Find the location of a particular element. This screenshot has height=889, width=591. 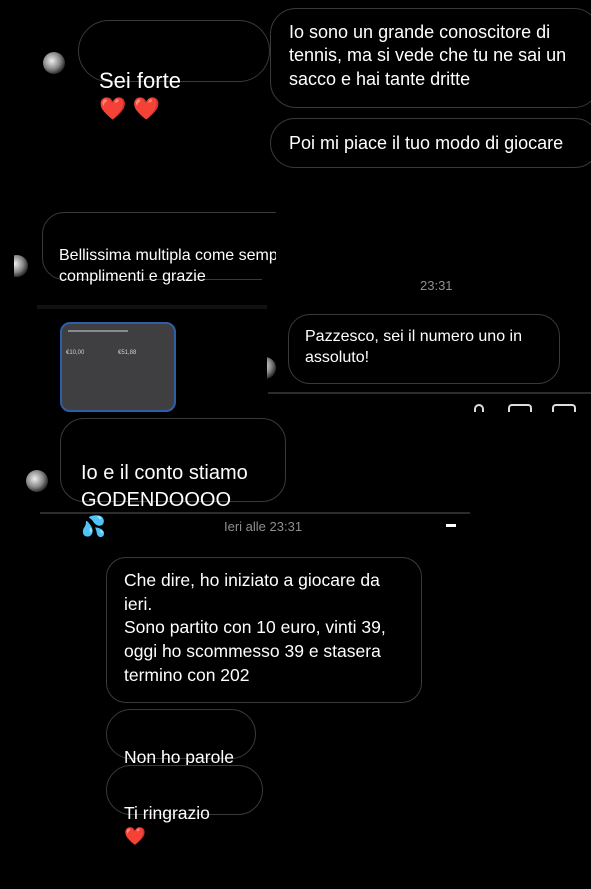

message-text: Non ho parole is located at coordinates (179, 756).